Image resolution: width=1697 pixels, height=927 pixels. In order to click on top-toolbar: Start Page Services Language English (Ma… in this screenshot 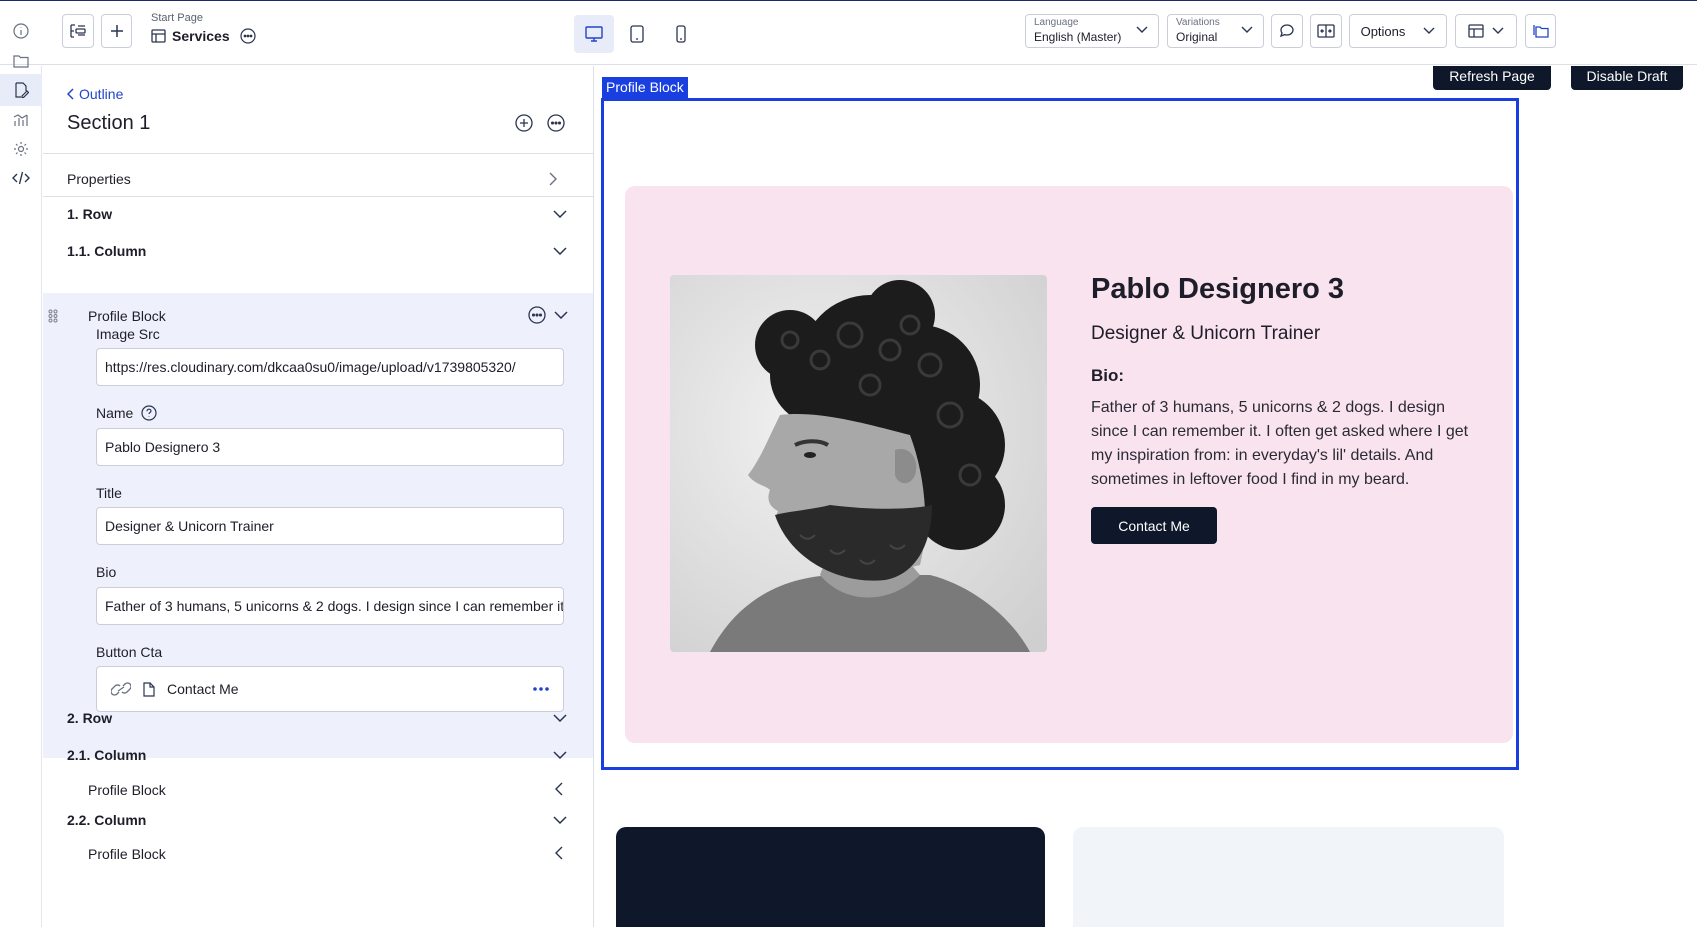, I will do `click(848, 33)`.